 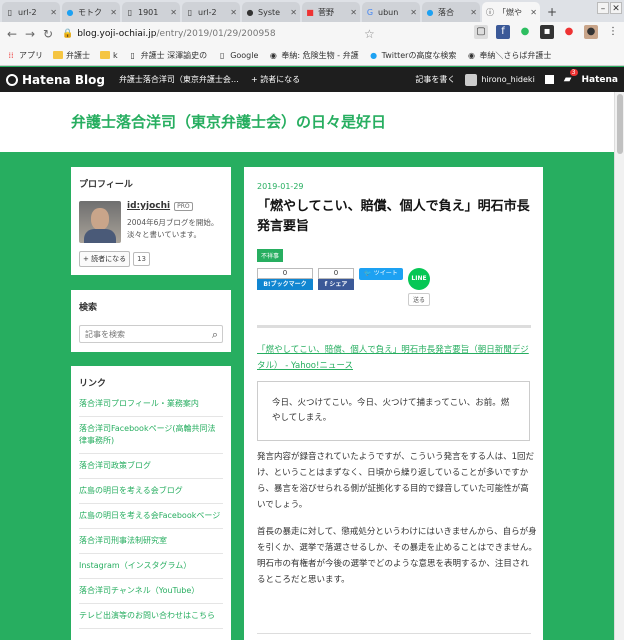 What do you see at coordinates (30, 34) in the screenshot?
I see `forward-button: →` at bounding box center [30, 34].